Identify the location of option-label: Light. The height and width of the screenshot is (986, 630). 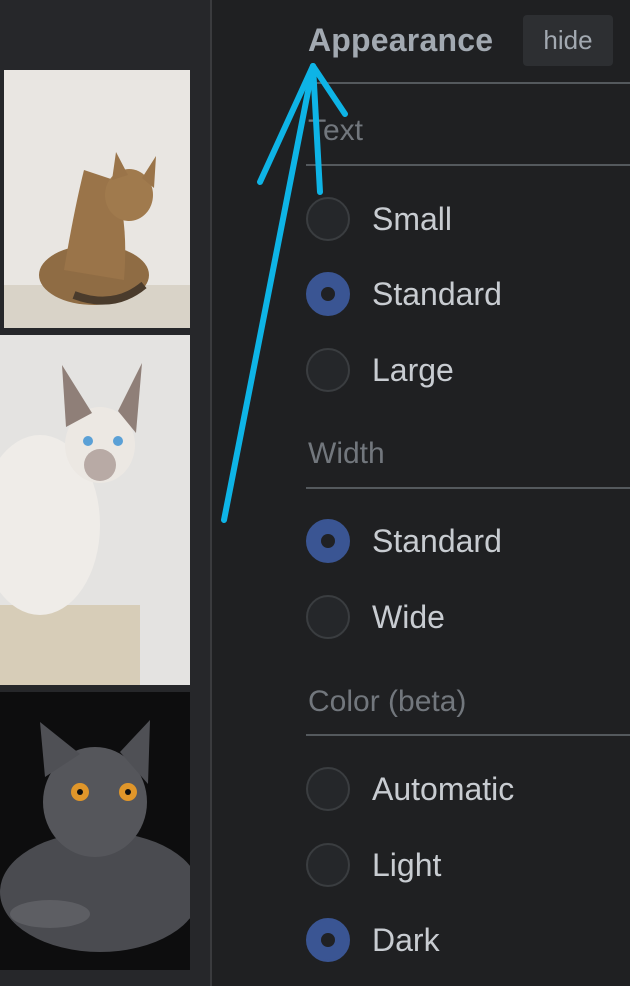
(407, 864).